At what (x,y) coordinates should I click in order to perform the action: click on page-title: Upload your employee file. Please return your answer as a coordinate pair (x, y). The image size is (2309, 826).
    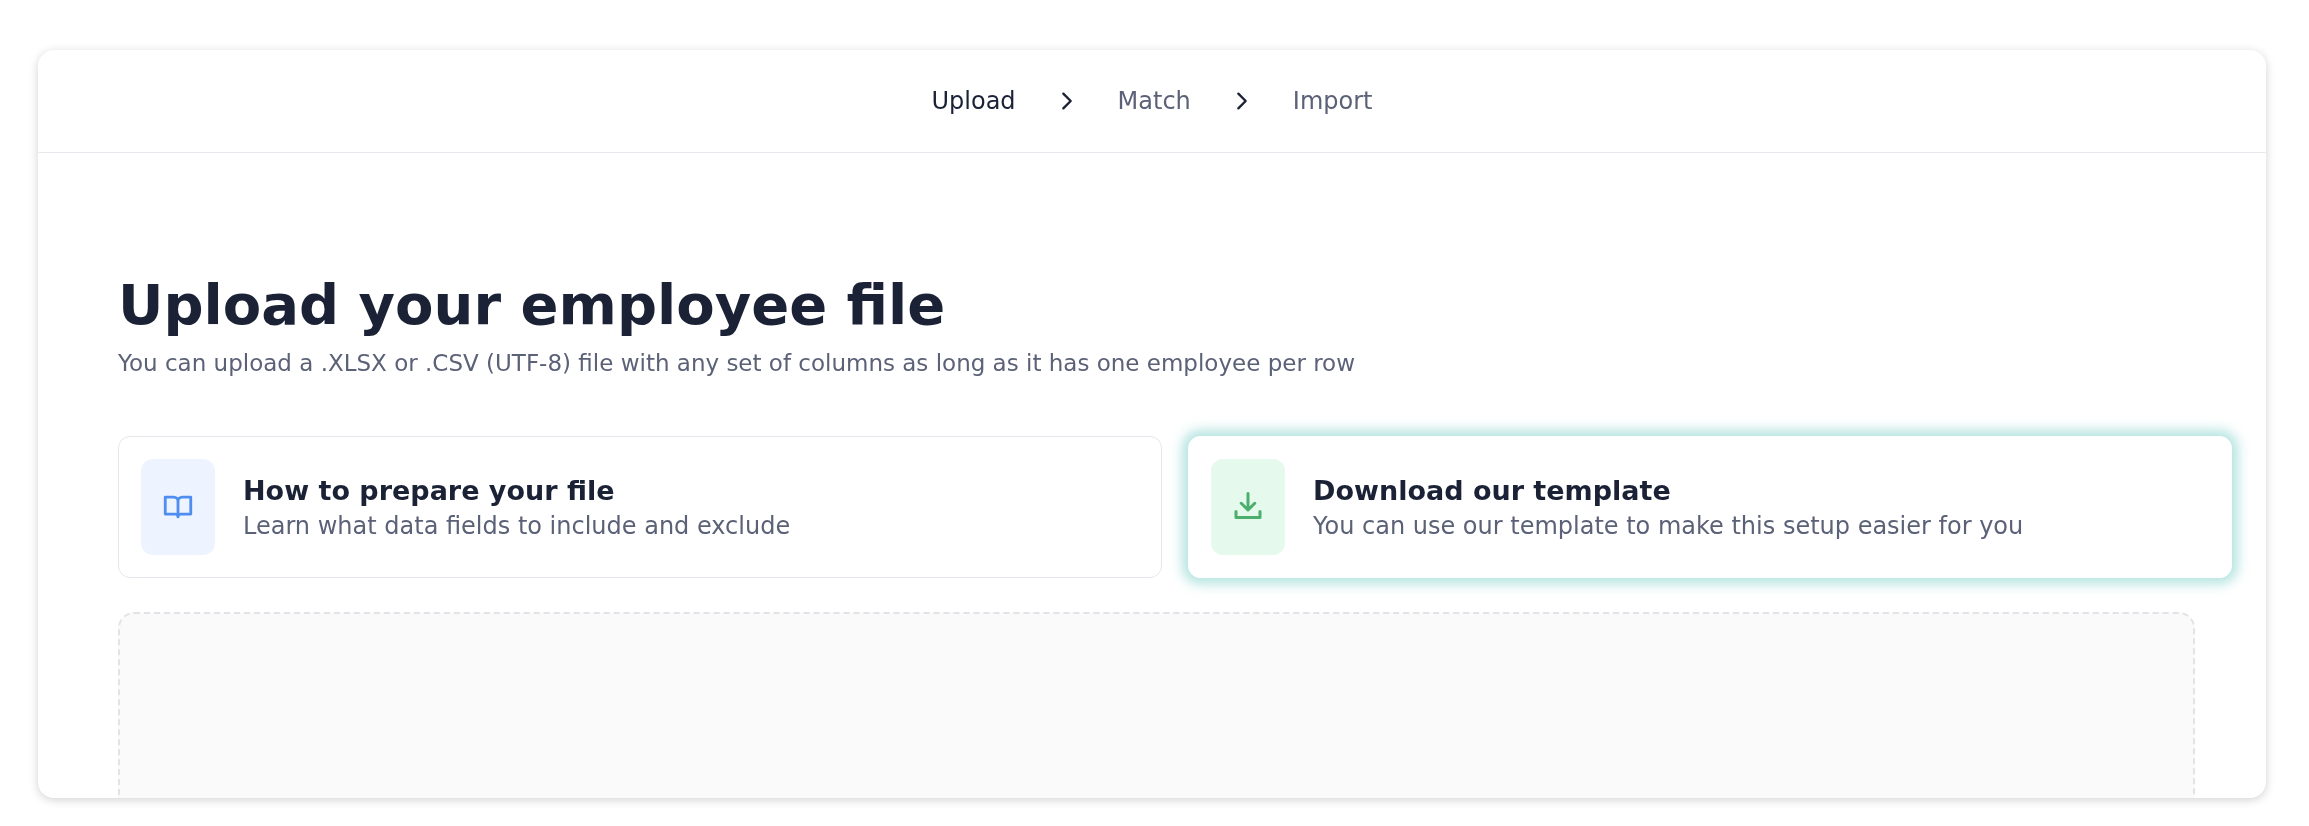
    Looking at the image, I should click on (532, 305).